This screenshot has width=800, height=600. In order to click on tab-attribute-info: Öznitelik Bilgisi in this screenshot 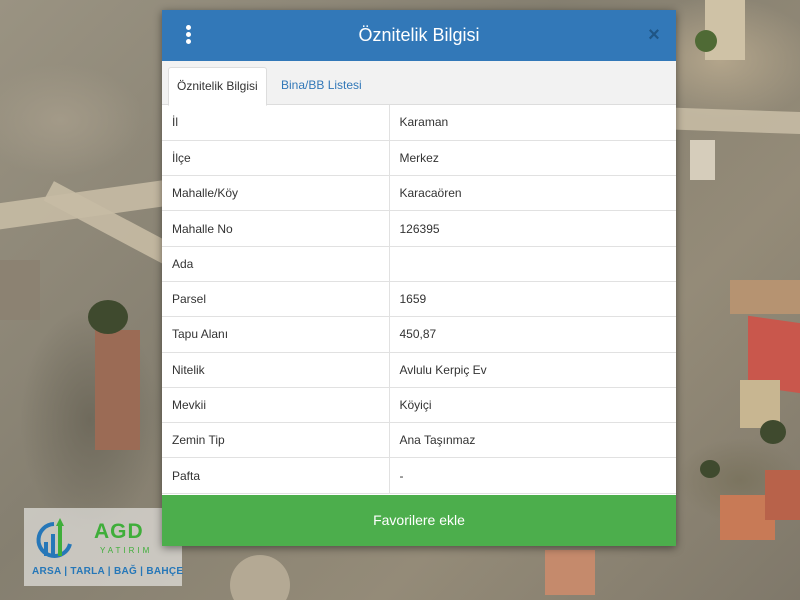, I will do `click(217, 86)`.